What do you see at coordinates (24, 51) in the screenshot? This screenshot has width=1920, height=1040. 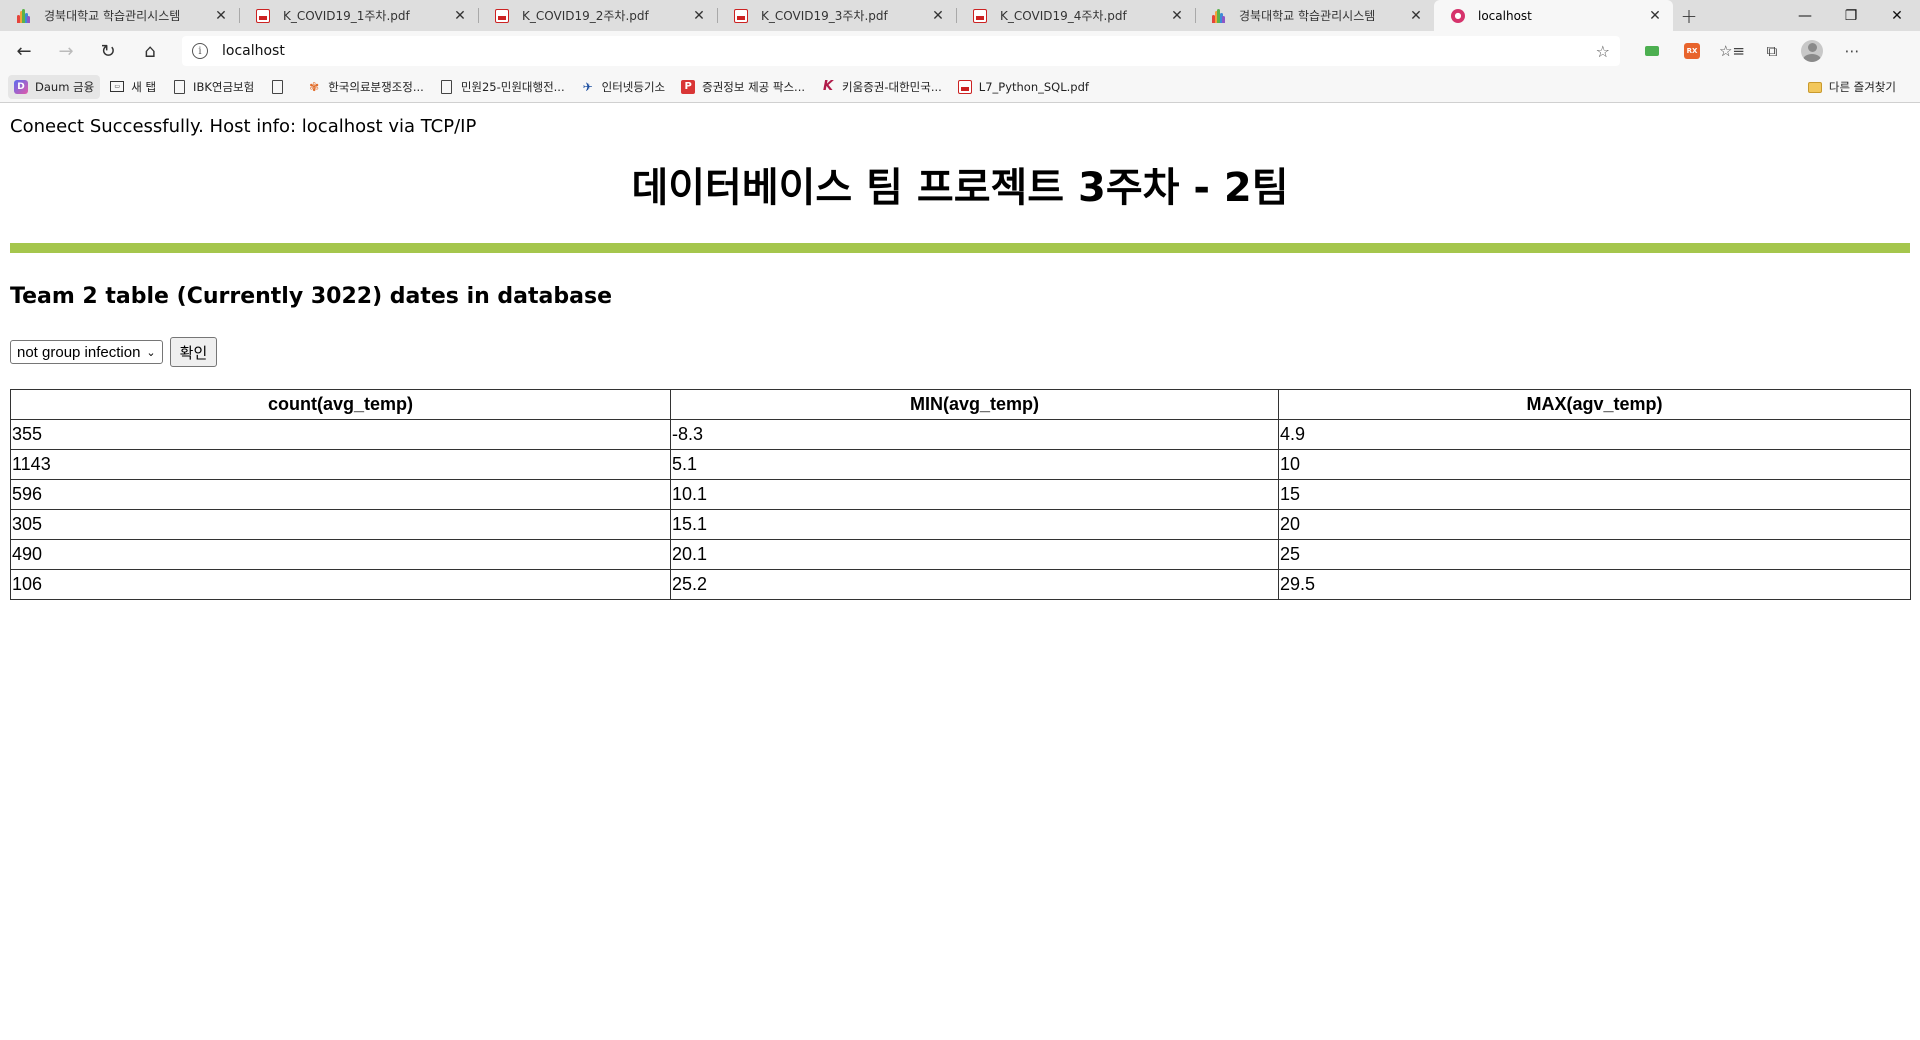 I see `back-button: ←` at bounding box center [24, 51].